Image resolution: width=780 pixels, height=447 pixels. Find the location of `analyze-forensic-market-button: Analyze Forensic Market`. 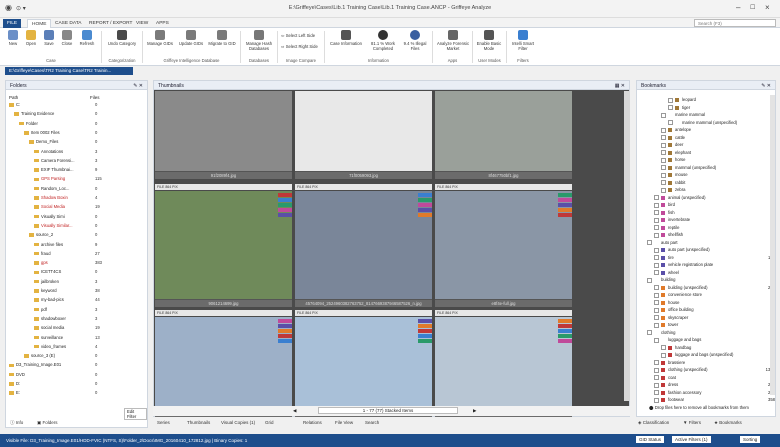

analyze-forensic-market-button: Analyze Forensic Market is located at coordinates (453, 40).